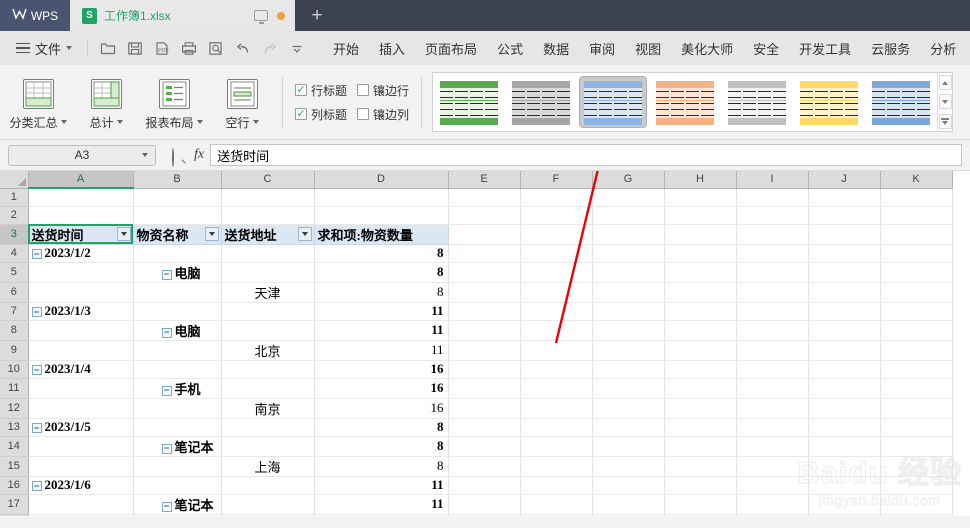  Describe the element at coordinates (14, 466) in the screenshot. I see `row-header-15: 15` at that location.